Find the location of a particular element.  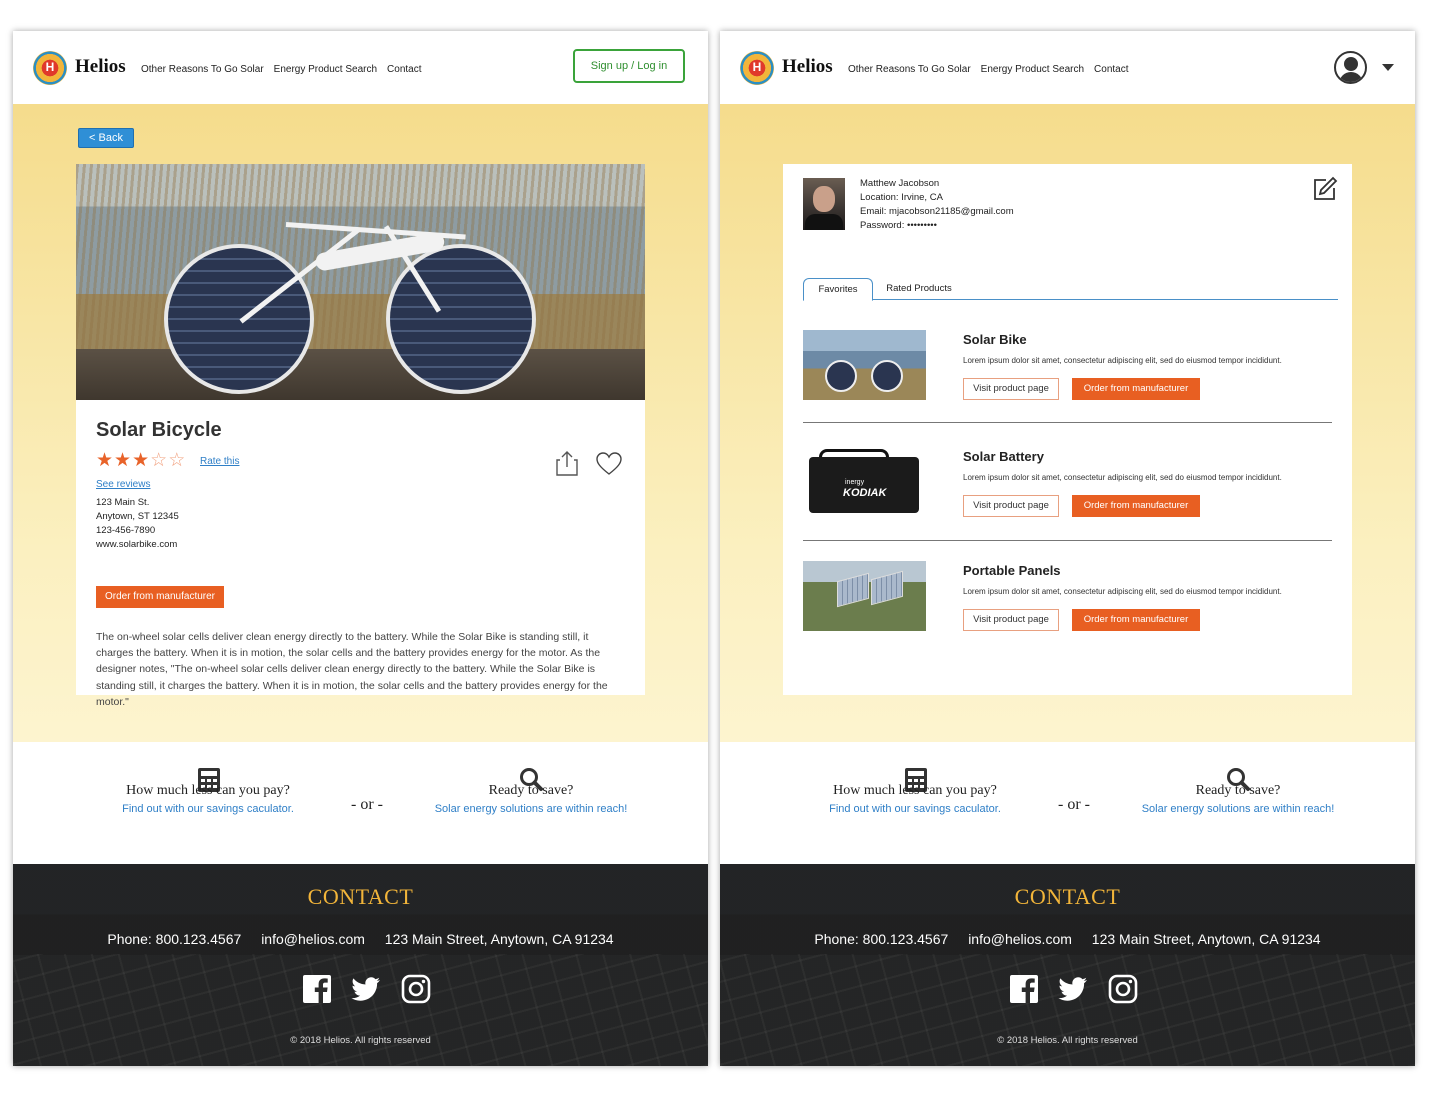

battery-brand: inergy is located at coordinates (855, 482).